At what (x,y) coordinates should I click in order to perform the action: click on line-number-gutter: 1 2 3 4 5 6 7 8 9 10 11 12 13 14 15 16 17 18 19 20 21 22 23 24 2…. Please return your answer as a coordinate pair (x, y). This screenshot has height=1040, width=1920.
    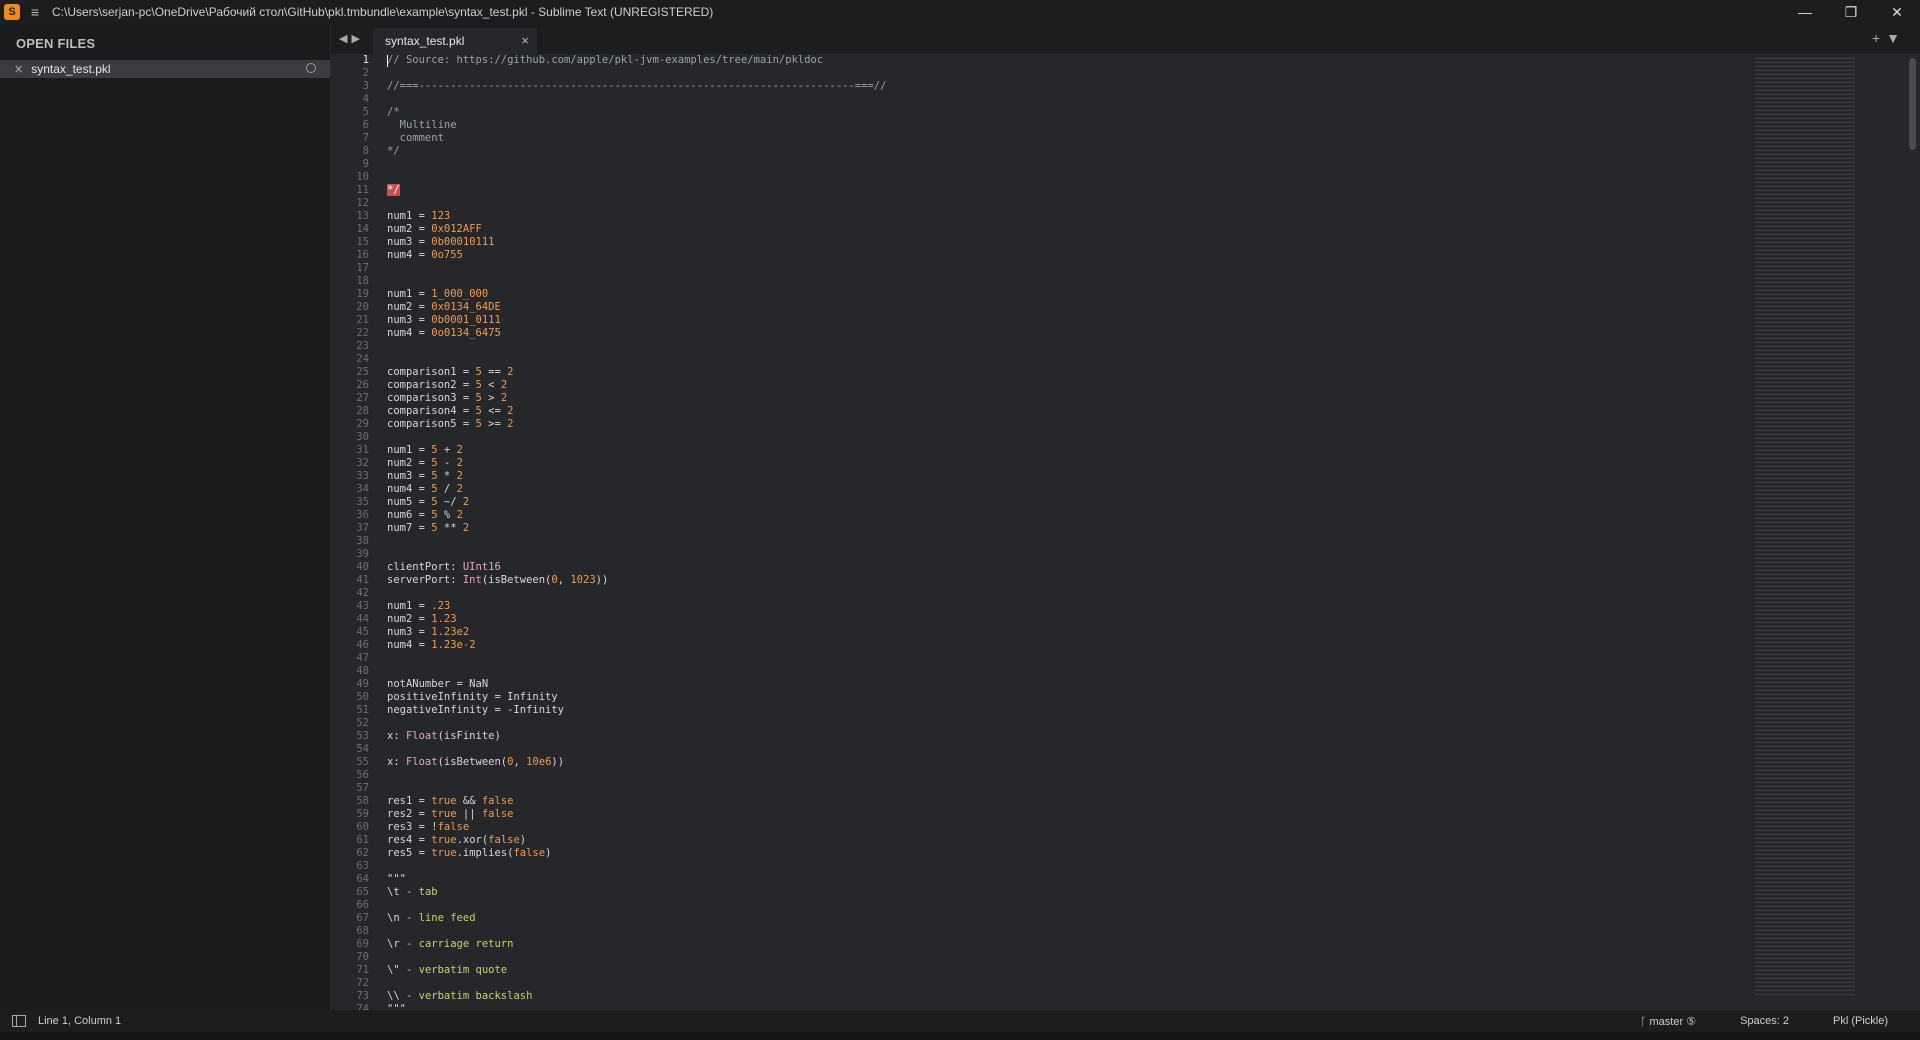
    Looking at the image, I should click on (355, 532).